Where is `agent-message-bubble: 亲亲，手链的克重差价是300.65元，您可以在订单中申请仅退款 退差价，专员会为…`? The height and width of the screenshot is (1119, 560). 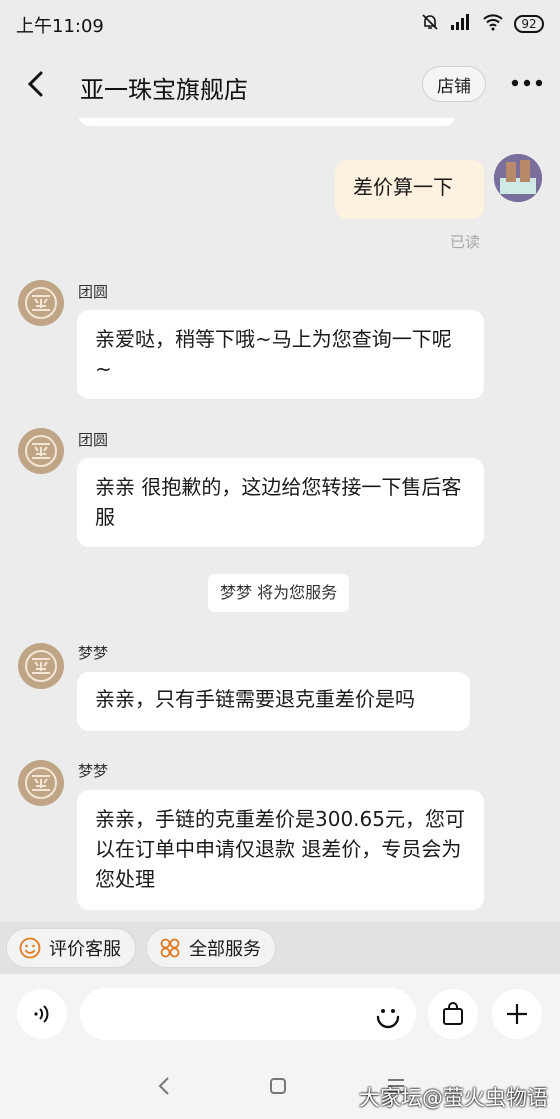 agent-message-bubble: 亲亲，手链的克重差价是300.65元，您可以在订单中申请仅退款 退差价，专员会为… is located at coordinates (280, 850).